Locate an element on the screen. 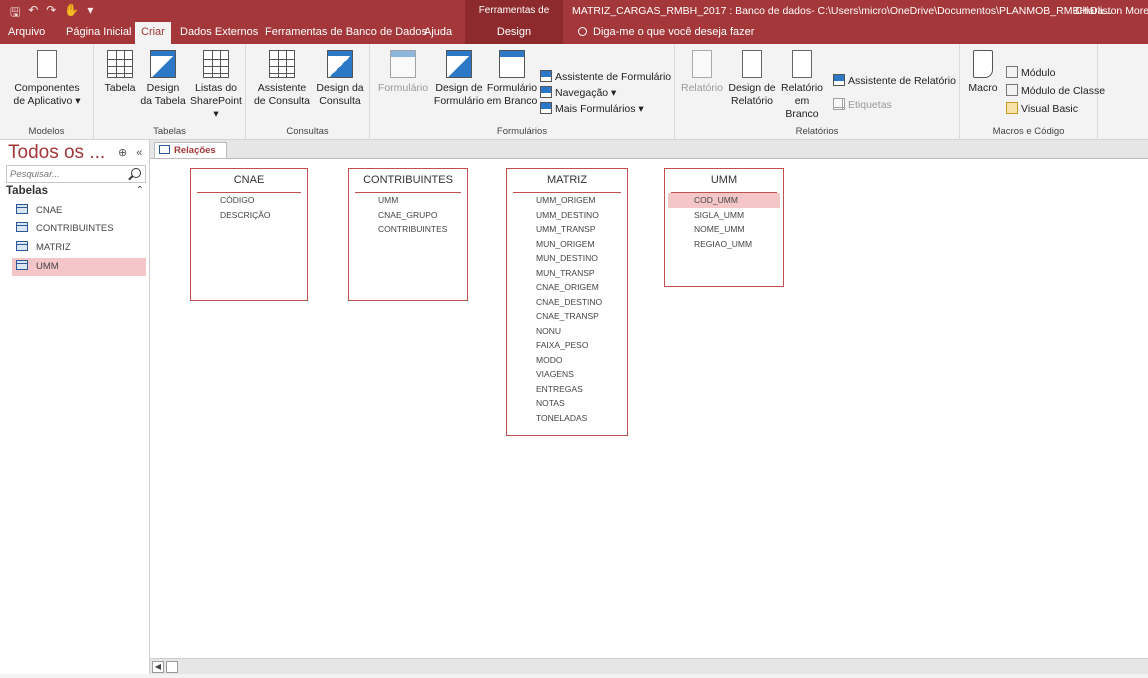 This screenshot has width=1148, height=678. nav-item-matriz: MATRIZ is located at coordinates (79, 248).